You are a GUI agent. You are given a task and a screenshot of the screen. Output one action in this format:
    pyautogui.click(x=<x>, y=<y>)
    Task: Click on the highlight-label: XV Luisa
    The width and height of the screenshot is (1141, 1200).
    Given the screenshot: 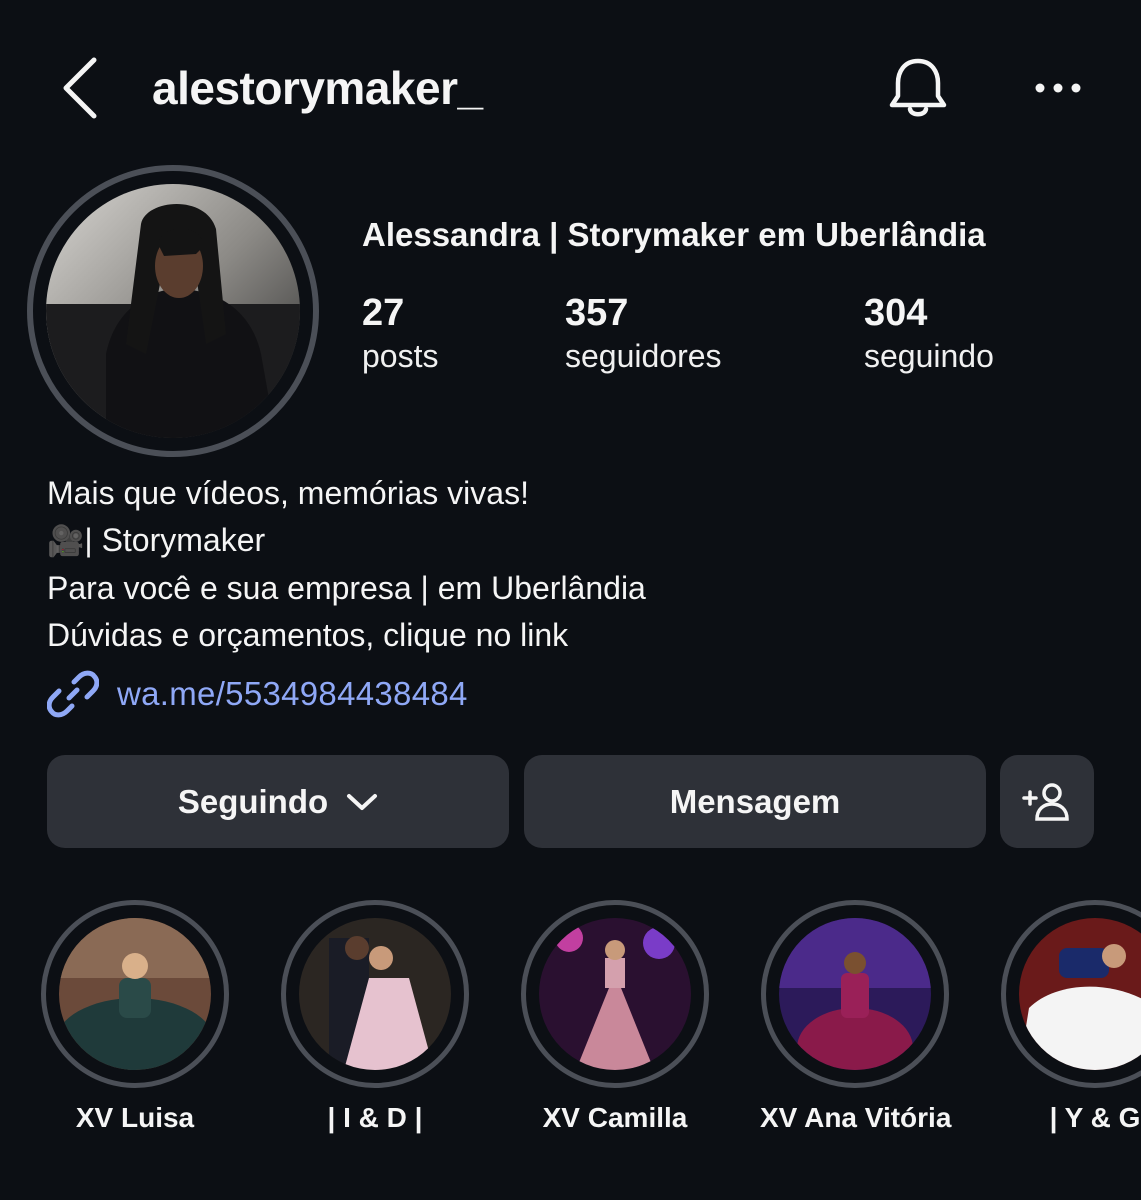 What is the action you would take?
    pyautogui.click(x=135, y=1117)
    